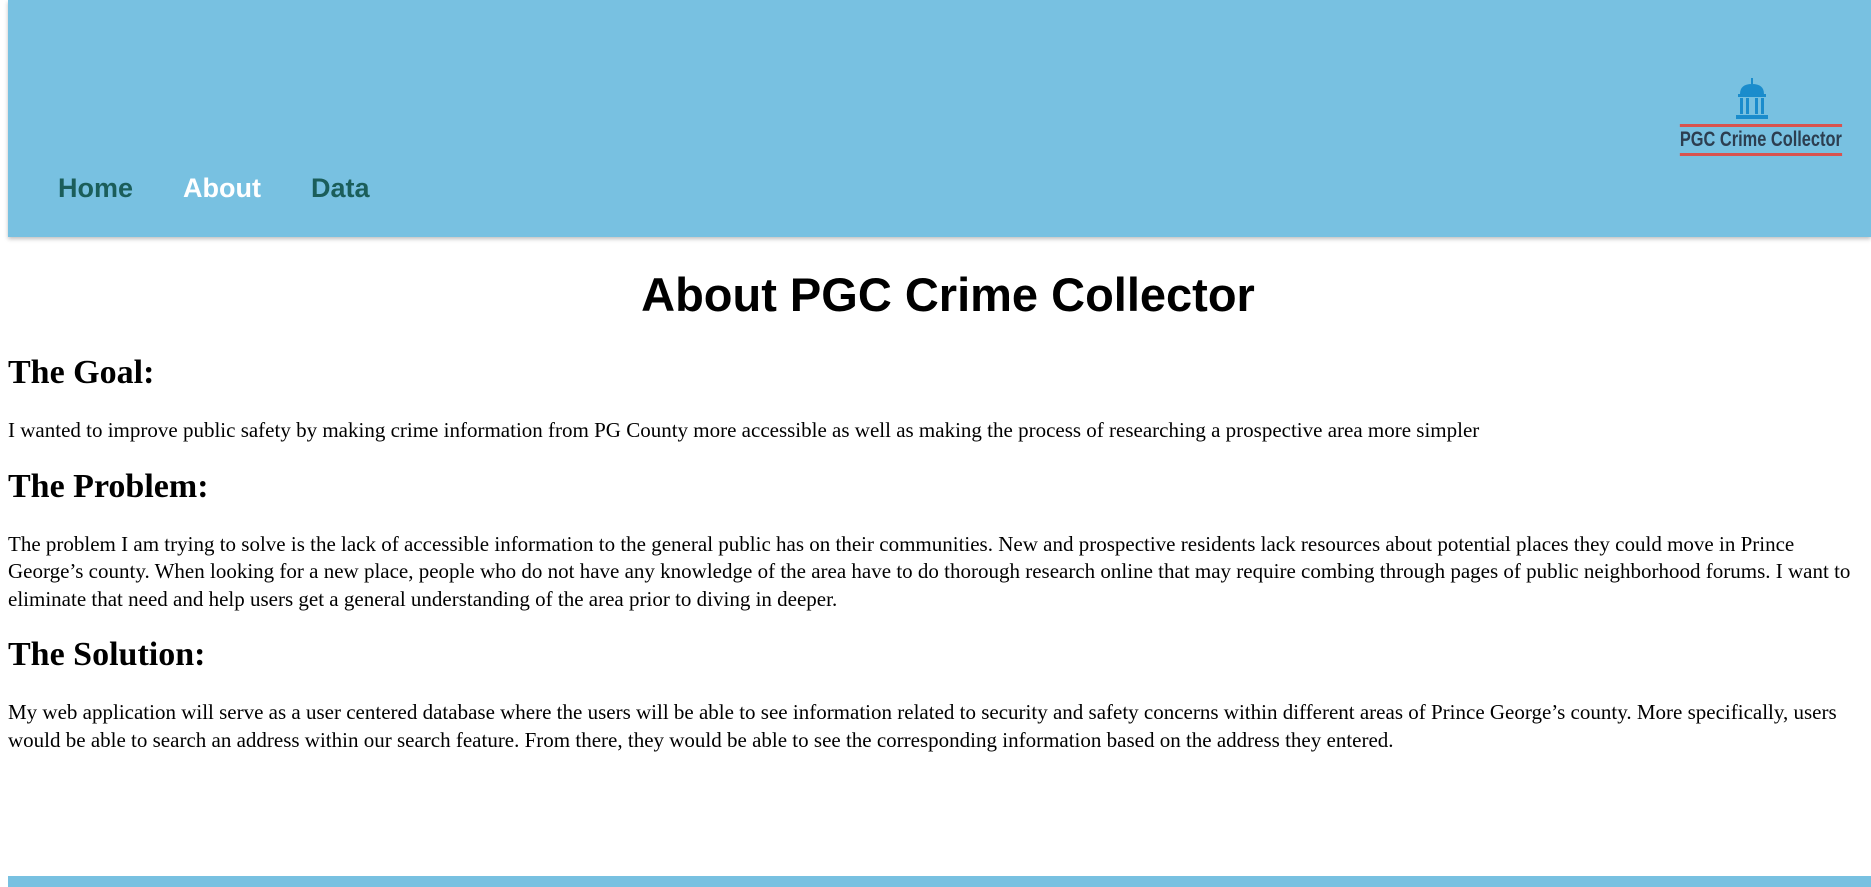  Describe the element at coordinates (948, 294) in the screenshot. I see `page-title: About PGC Crime Collector` at that location.